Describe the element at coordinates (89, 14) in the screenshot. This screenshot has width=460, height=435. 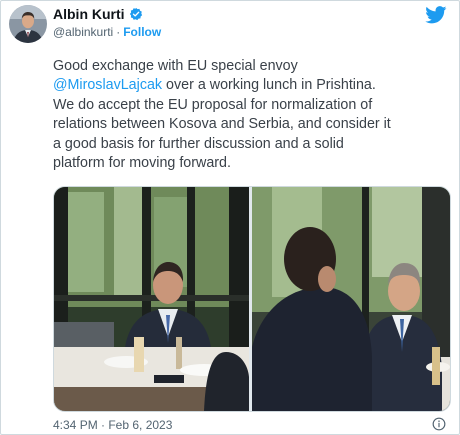
I see `author-name: Albin Kurti` at that location.